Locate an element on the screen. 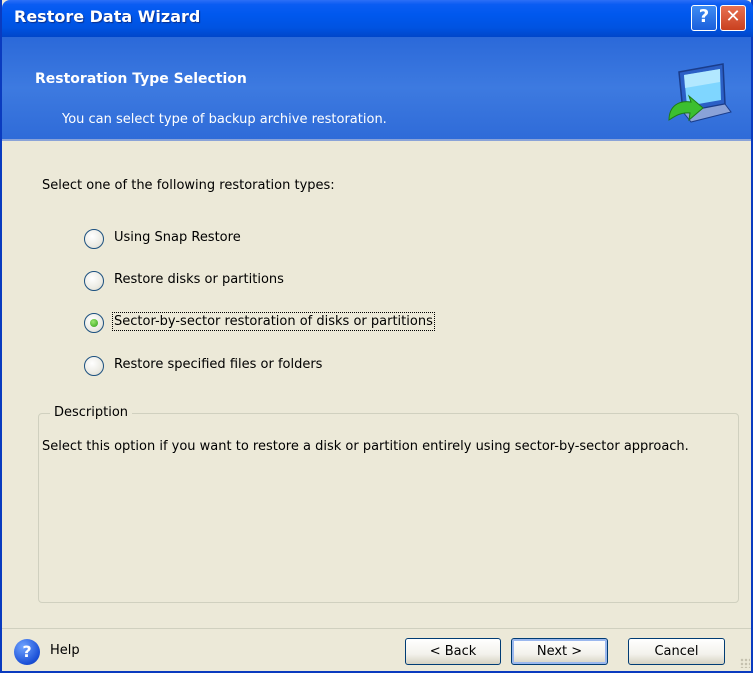 The image size is (753, 673). close-button: ✕ is located at coordinates (733, 18).